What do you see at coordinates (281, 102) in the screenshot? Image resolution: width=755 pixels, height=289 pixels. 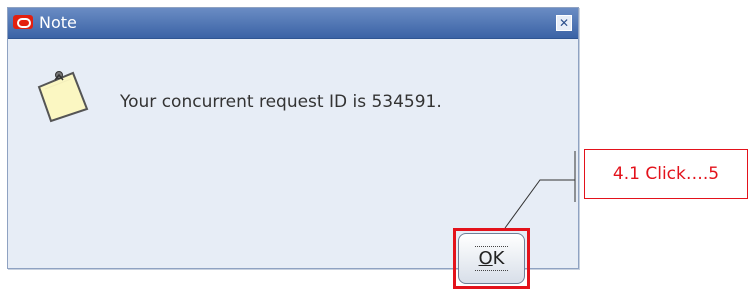 I see `dialog-message: Your concurrent request ID is 534591.` at bounding box center [281, 102].